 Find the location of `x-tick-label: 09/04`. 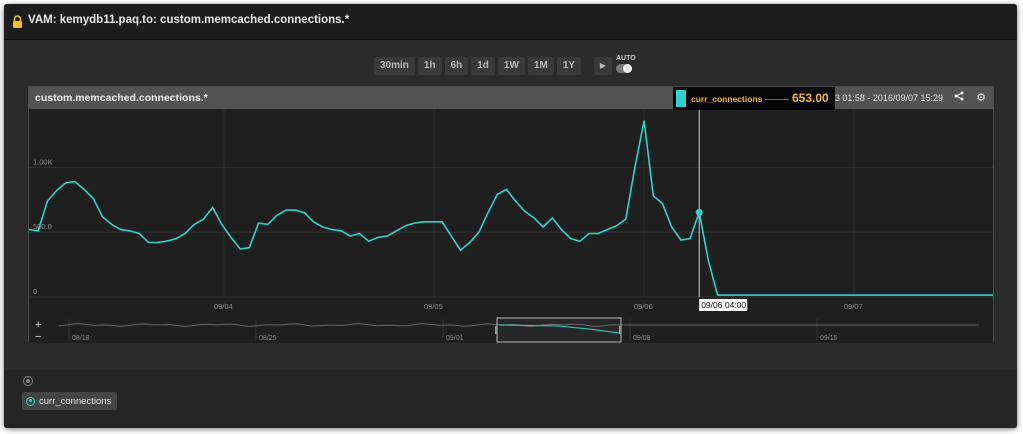

x-tick-label: 09/04 is located at coordinates (223, 306).